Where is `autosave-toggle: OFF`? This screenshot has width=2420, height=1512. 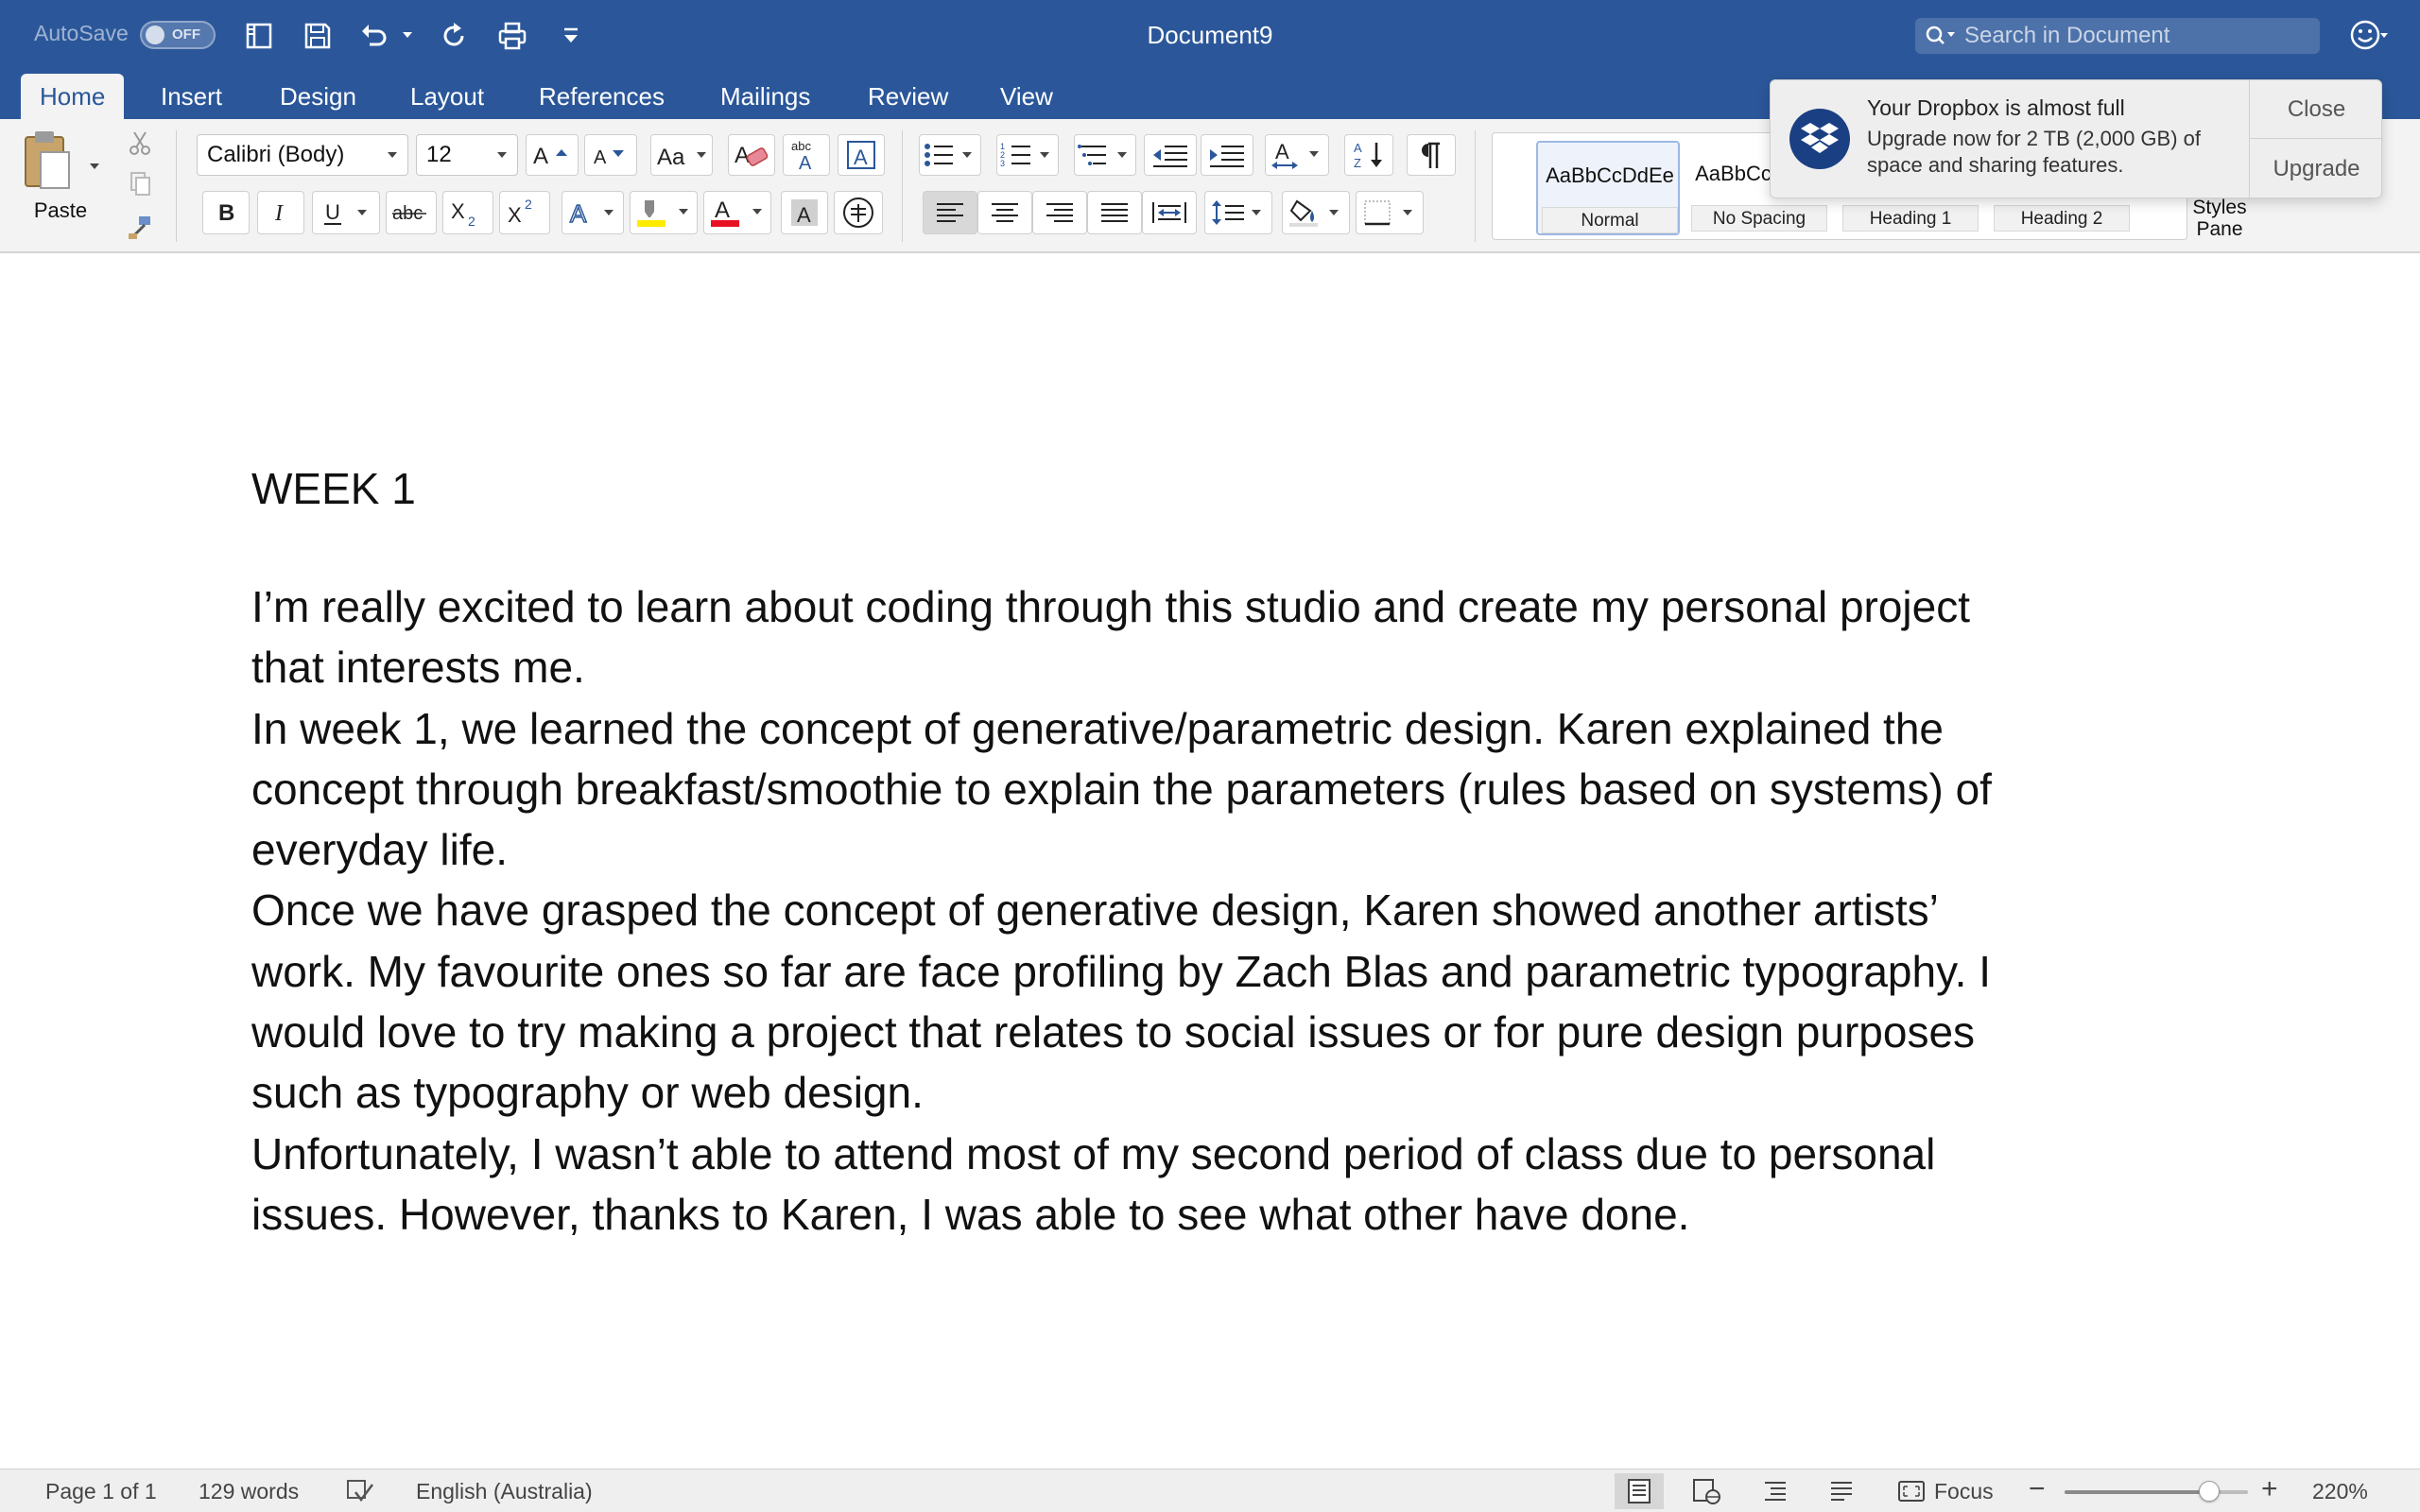 autosave-toggle: OFF is located at coordinates (178, 35).